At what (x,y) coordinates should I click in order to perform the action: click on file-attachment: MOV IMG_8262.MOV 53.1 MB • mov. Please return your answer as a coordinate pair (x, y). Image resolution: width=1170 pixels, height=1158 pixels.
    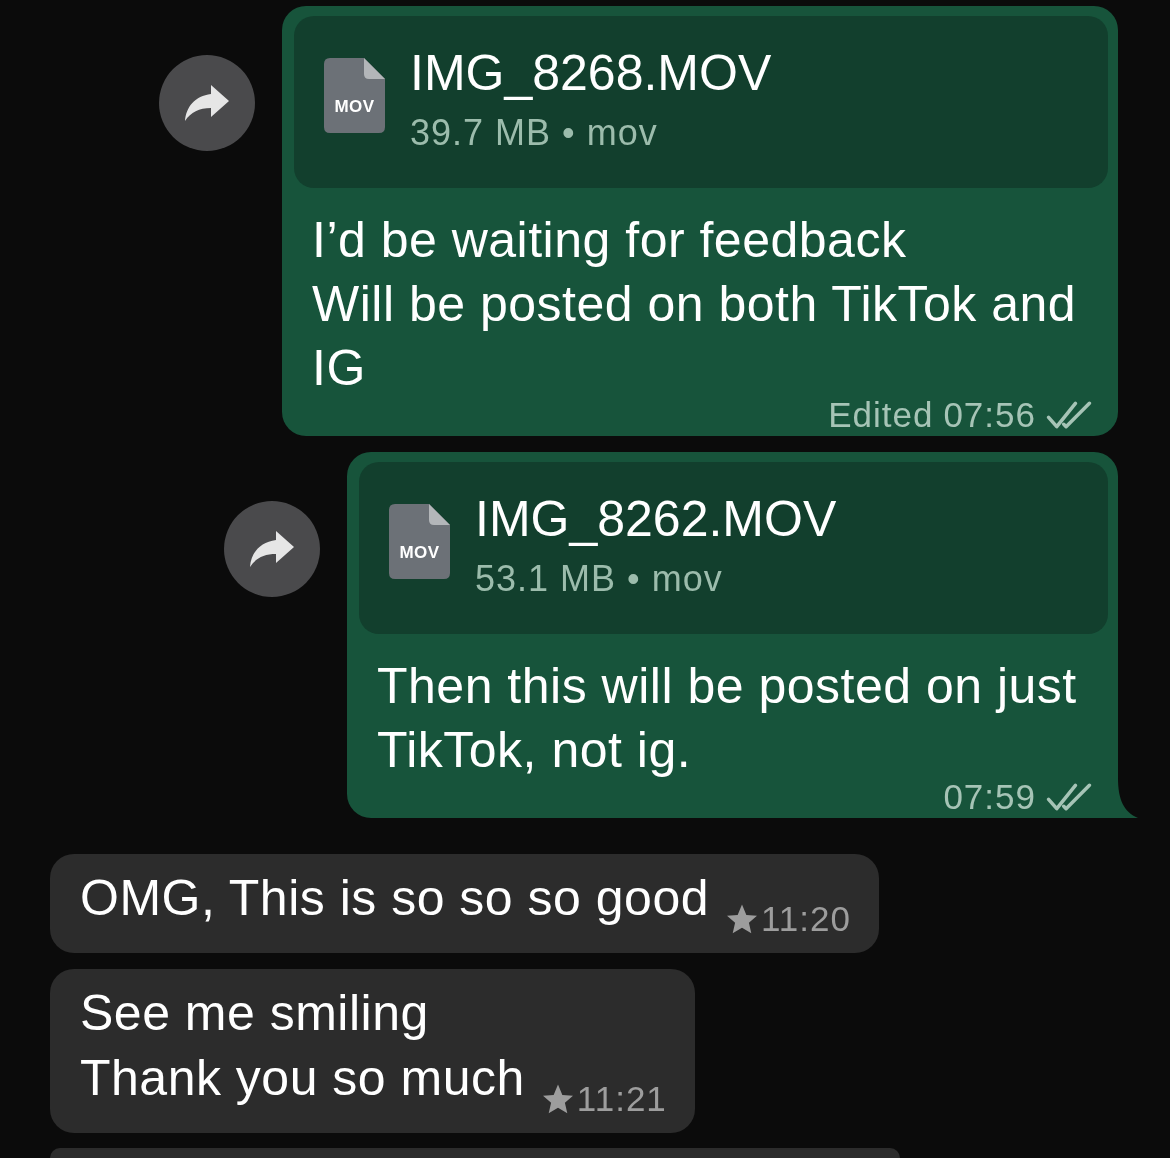
    Looking at the image, I should click on (733, 548).